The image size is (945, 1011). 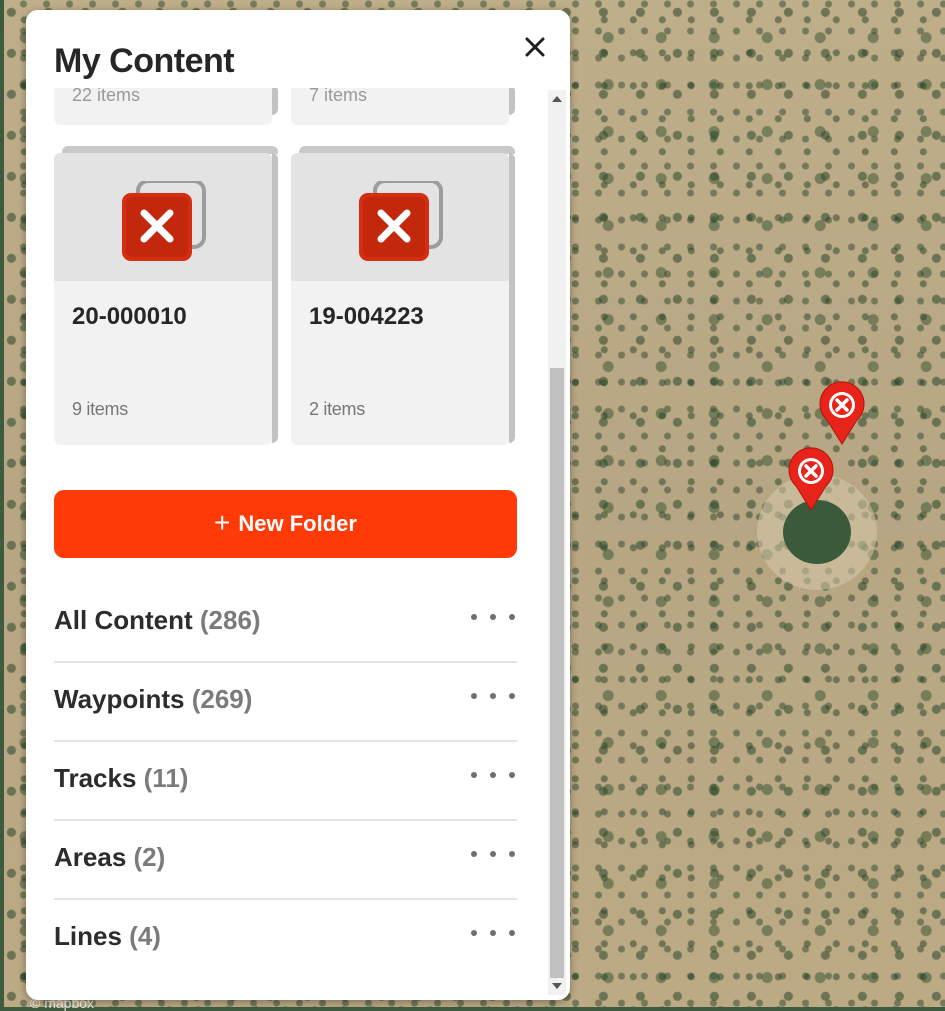 I want to click on row-count: (4), so click(x=145, y=936).